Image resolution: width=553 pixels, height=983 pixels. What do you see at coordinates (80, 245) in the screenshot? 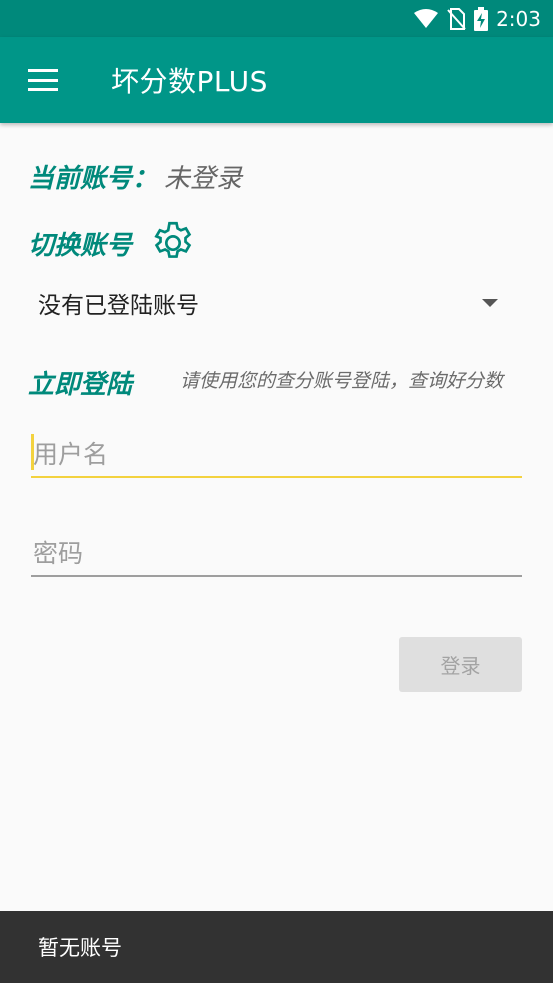
I see `switch-account-label: 切换账号` at bounding box center [80, 245].